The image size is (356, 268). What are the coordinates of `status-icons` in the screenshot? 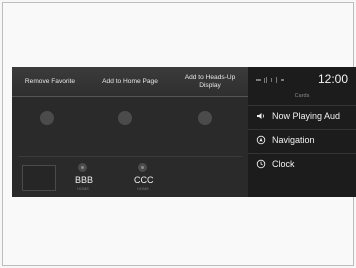 It's located at (271, 81).